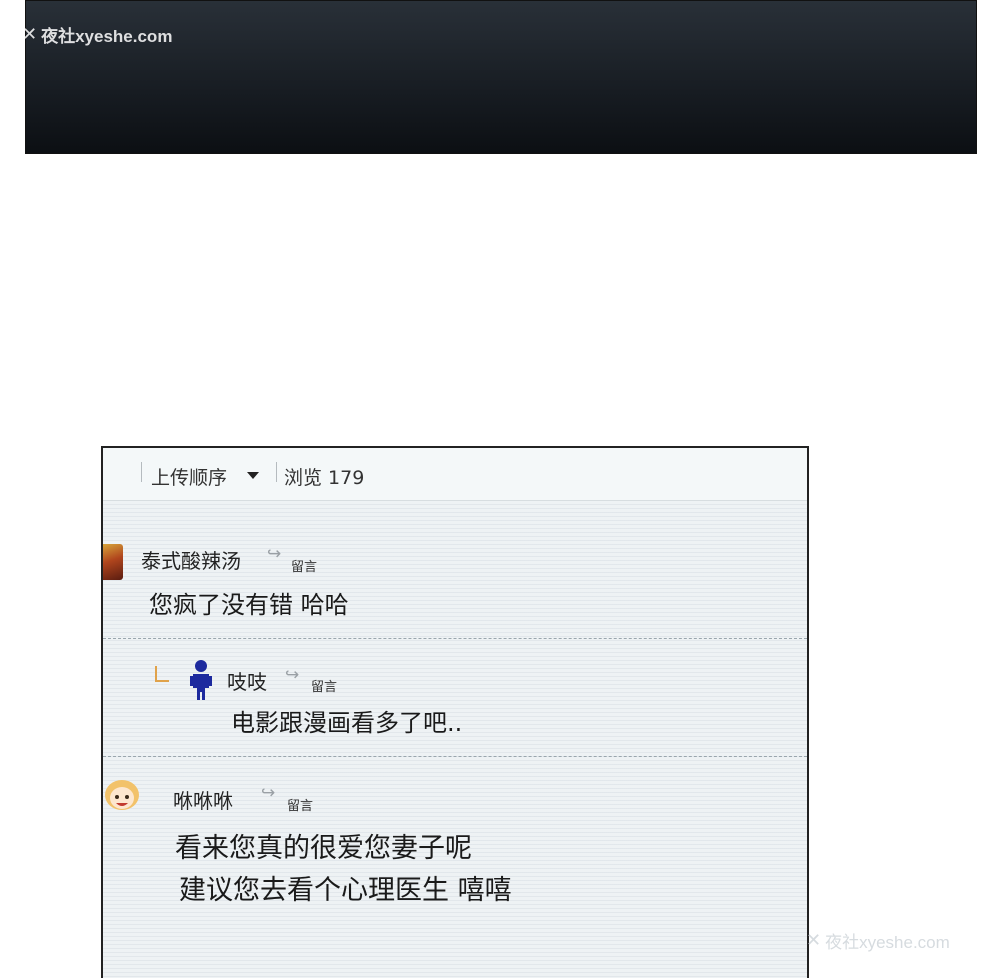  What do you see at coordinates (162, 674) in the screenshot?
I see `reply-indent-icon` at bounding box center [162, 674].